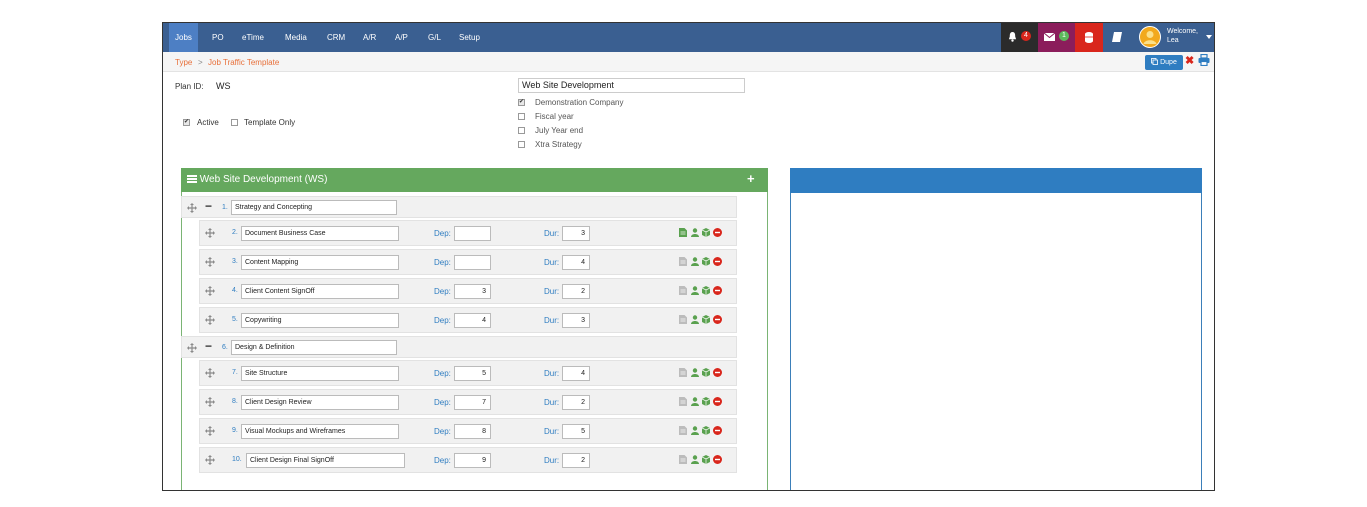 The image size is (1367, 507). I want to click on nav-ap: A/P, so click(401, 37).